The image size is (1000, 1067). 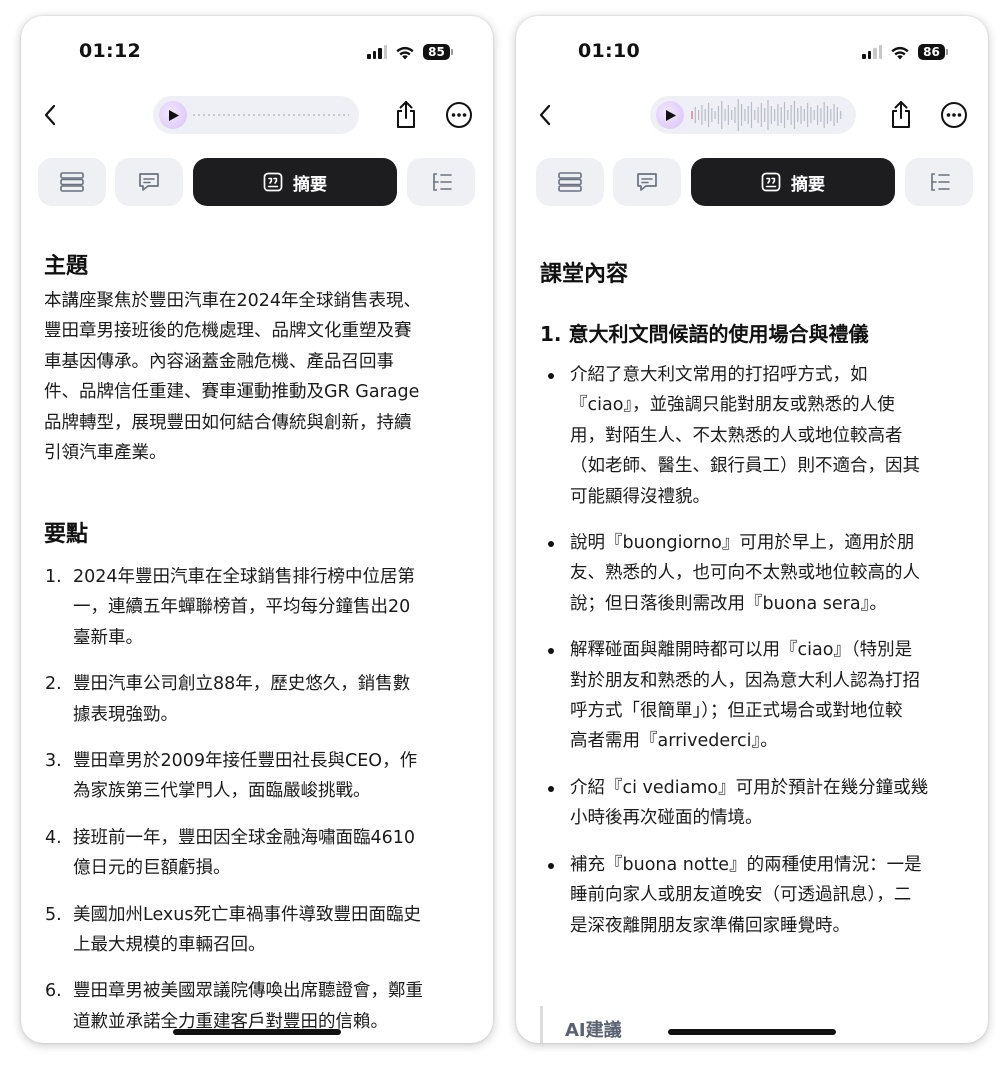 What do you see at coordinates (741, 895) in the screenshot?
I see `list-item-line: 睡前向家人或朋友道晚安（可透過訊息），二` at bounding box center [741, 895].